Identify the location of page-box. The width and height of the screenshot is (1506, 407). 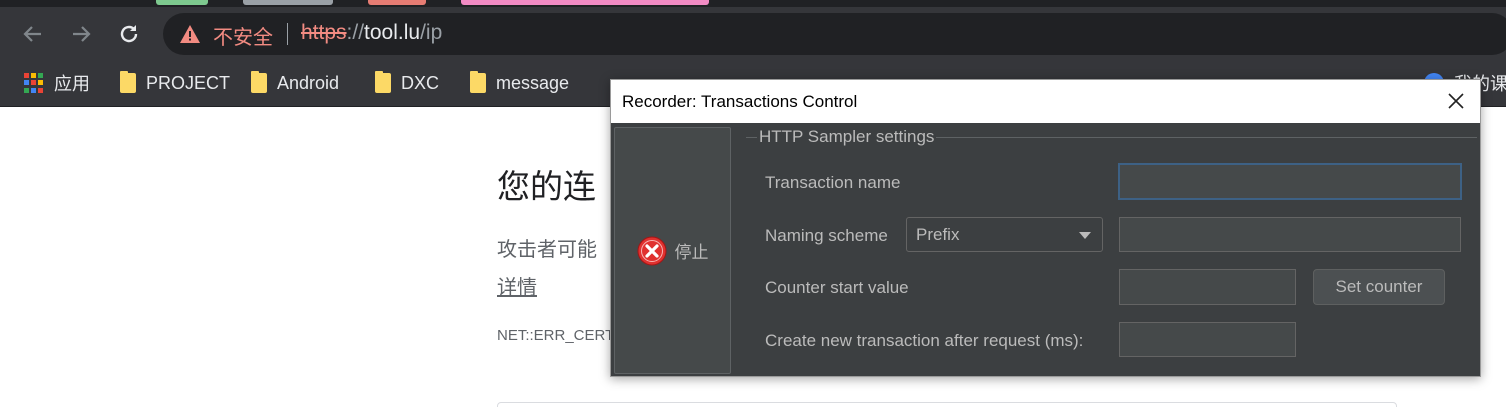
(947, 404).